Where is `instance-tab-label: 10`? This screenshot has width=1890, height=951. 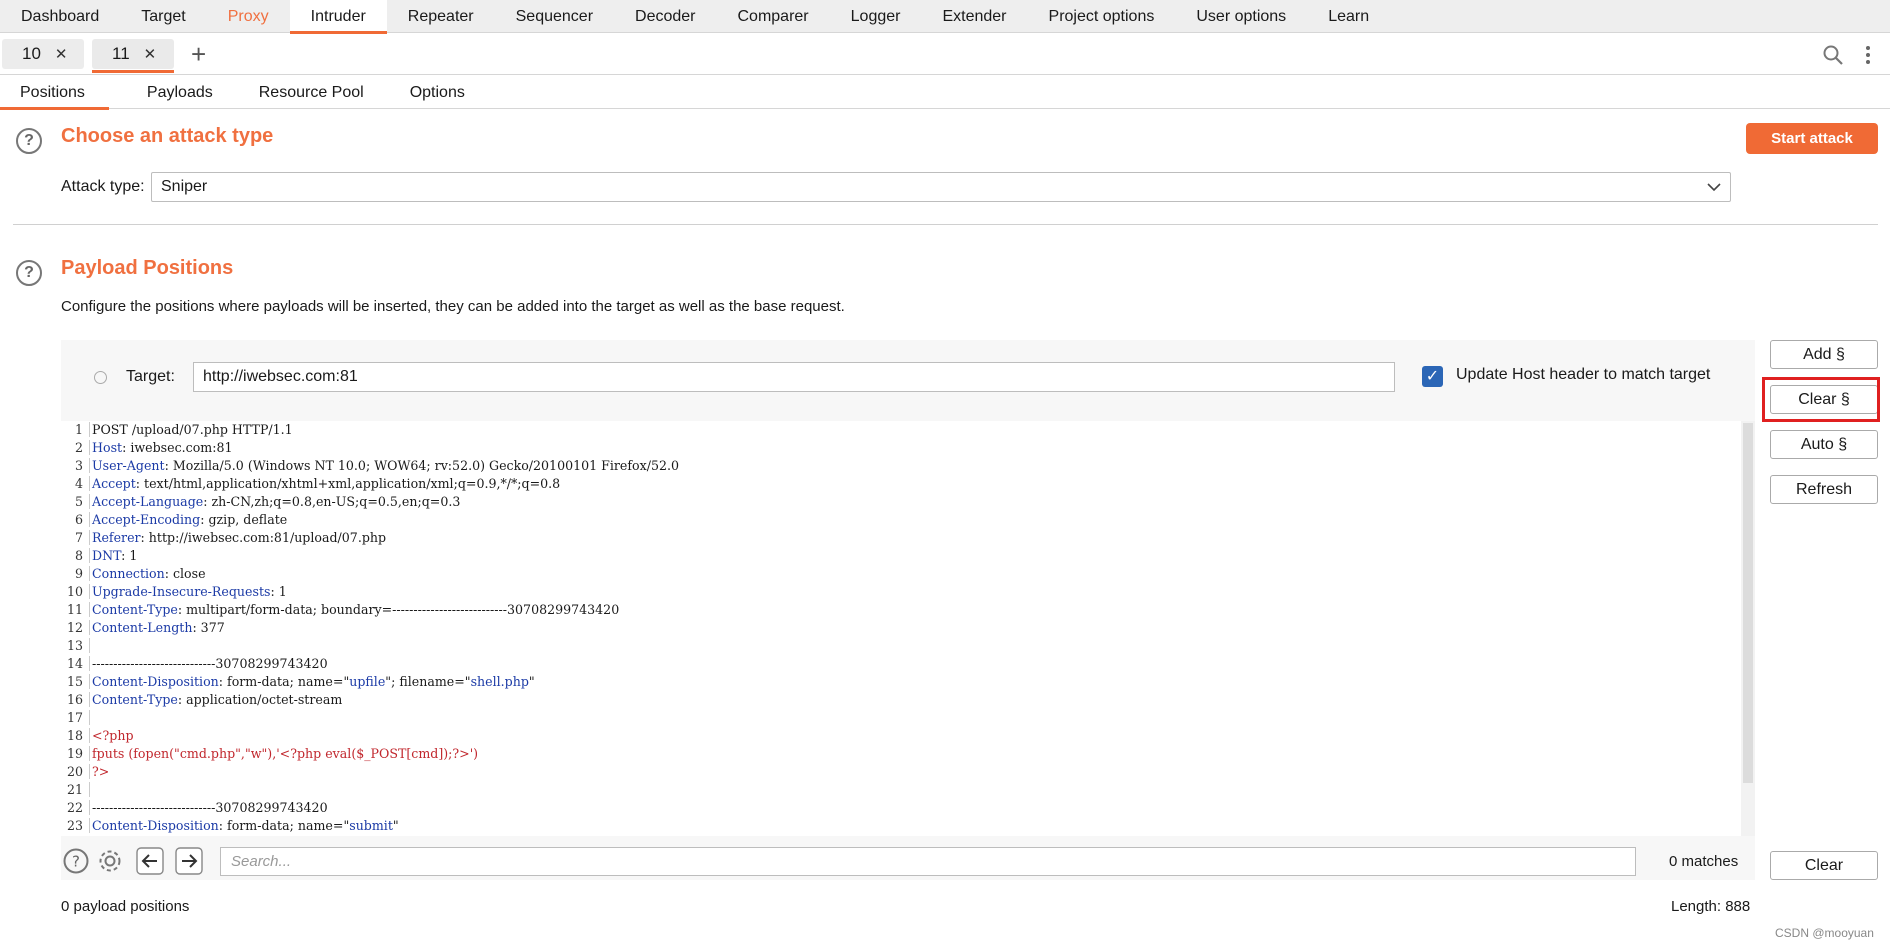
instance-tab-label: 10 is located at coordinates (31, 53).